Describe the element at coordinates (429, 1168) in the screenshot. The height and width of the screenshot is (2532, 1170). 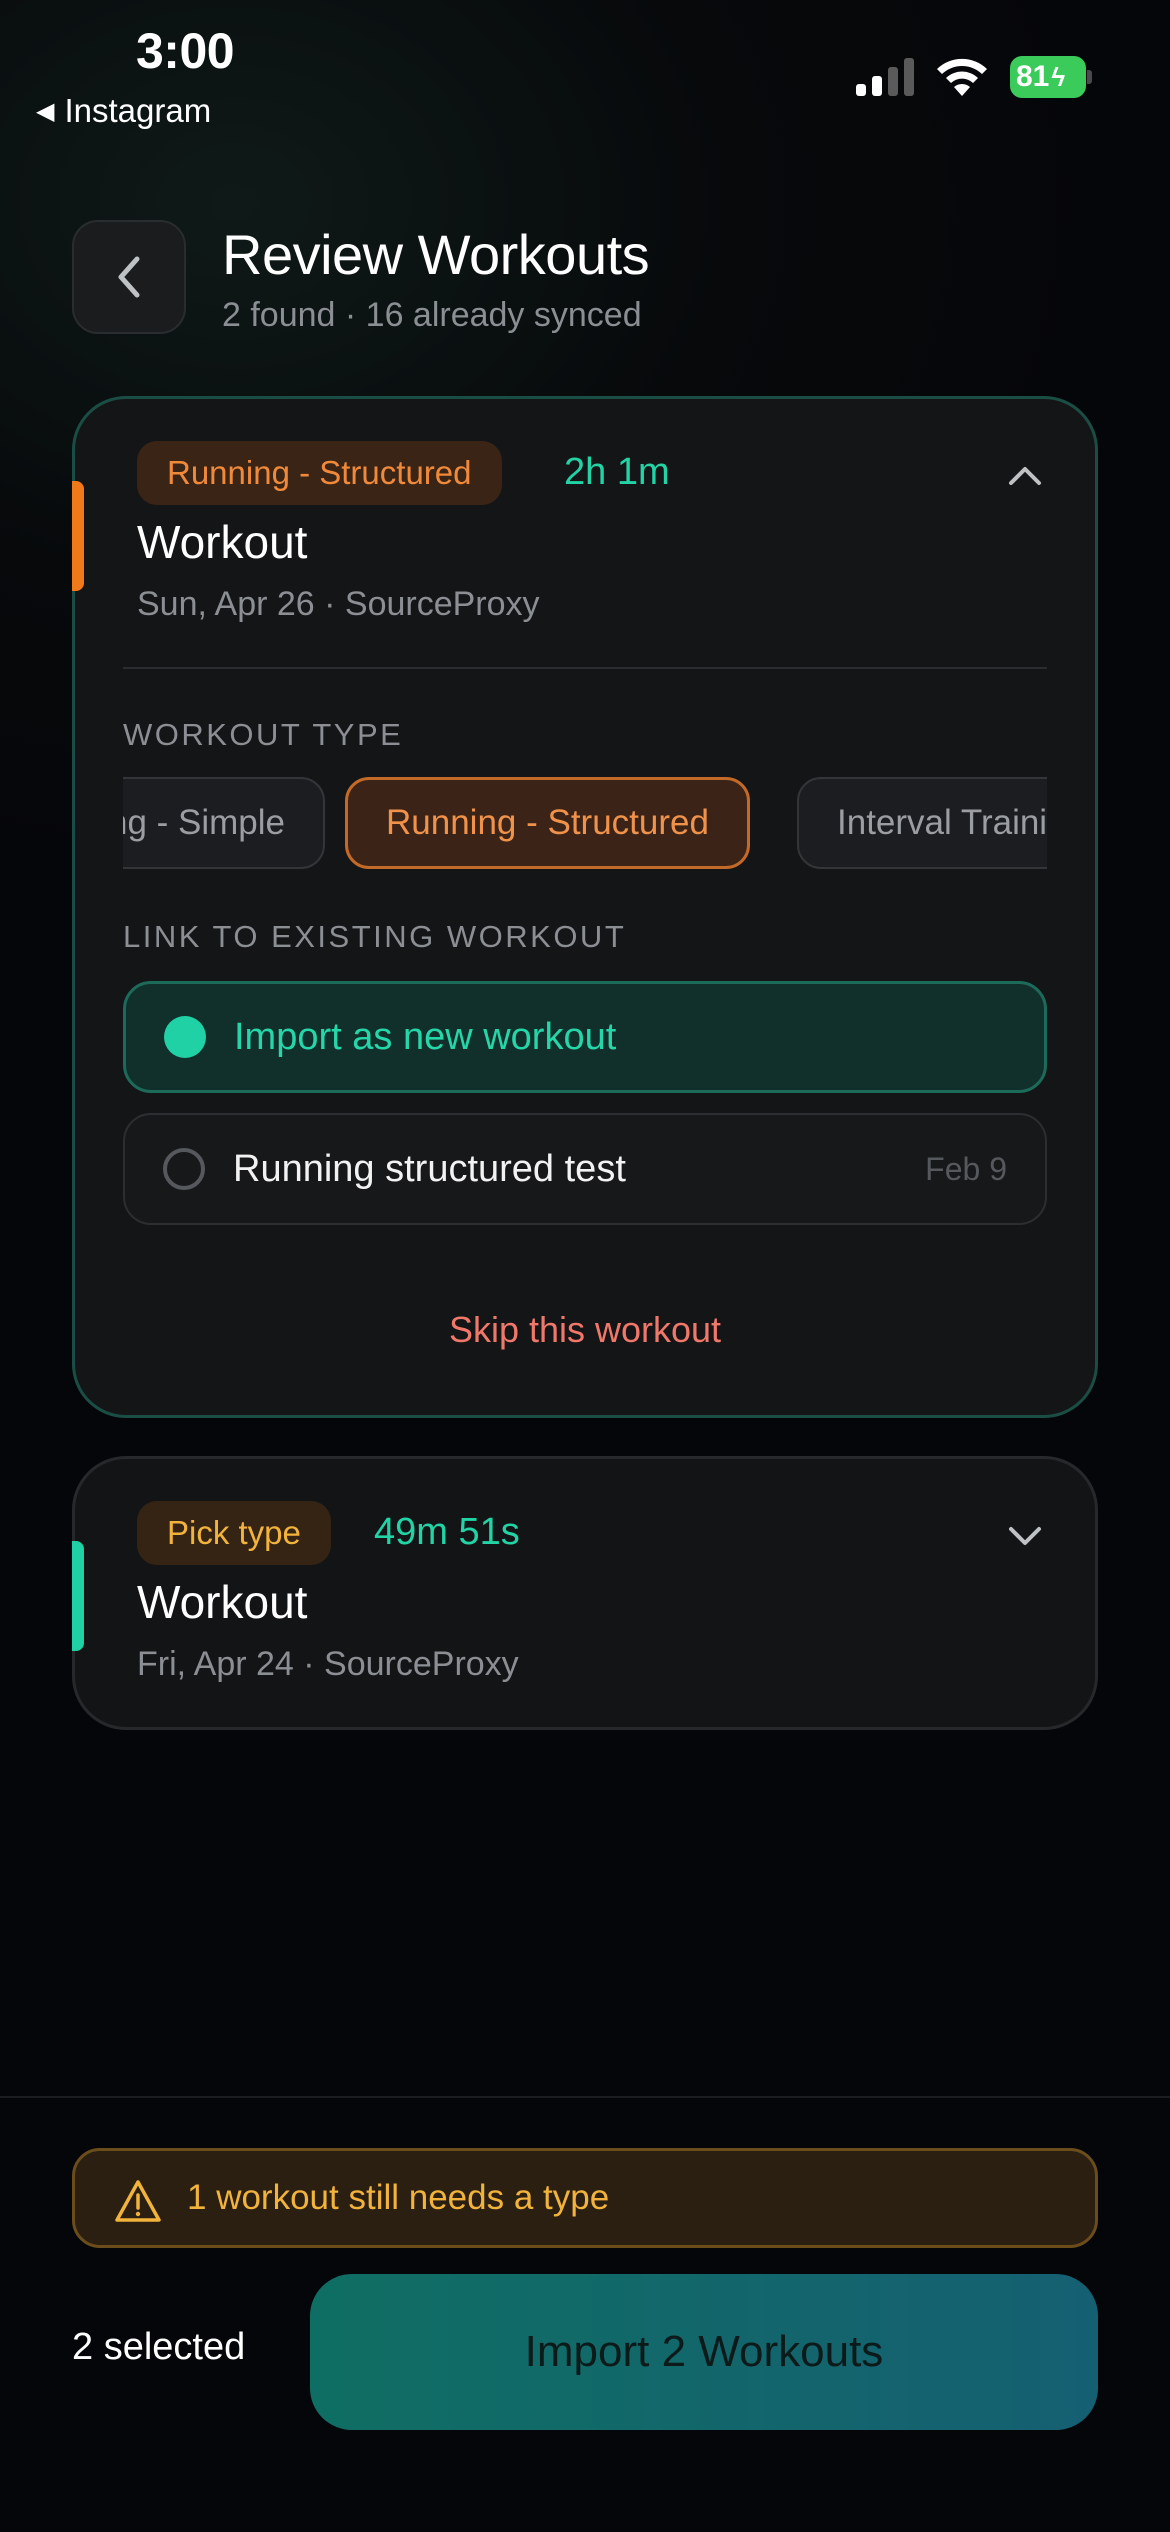
I see `link-option-label: Running structured test` at that location.